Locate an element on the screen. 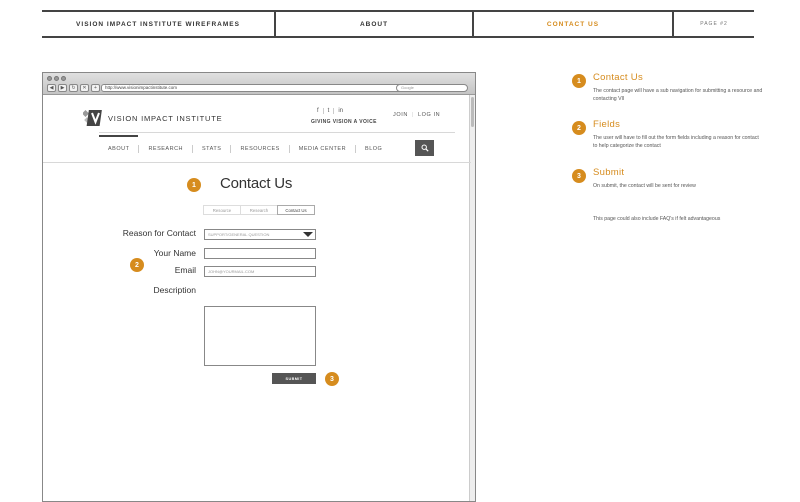 This screenshot has height=502, width=800. join-link: JOIN is located at coordinates (400, 115).